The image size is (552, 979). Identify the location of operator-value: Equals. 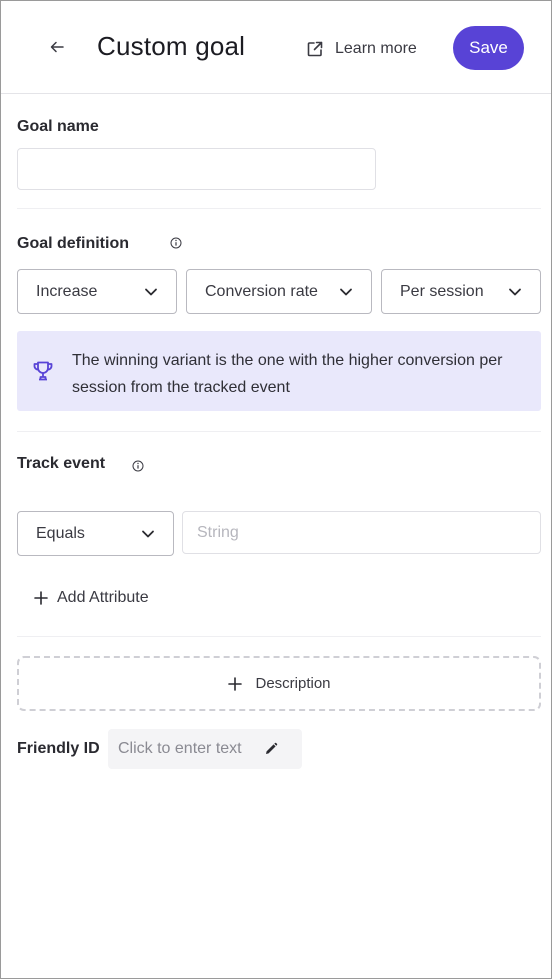
(60, 533).